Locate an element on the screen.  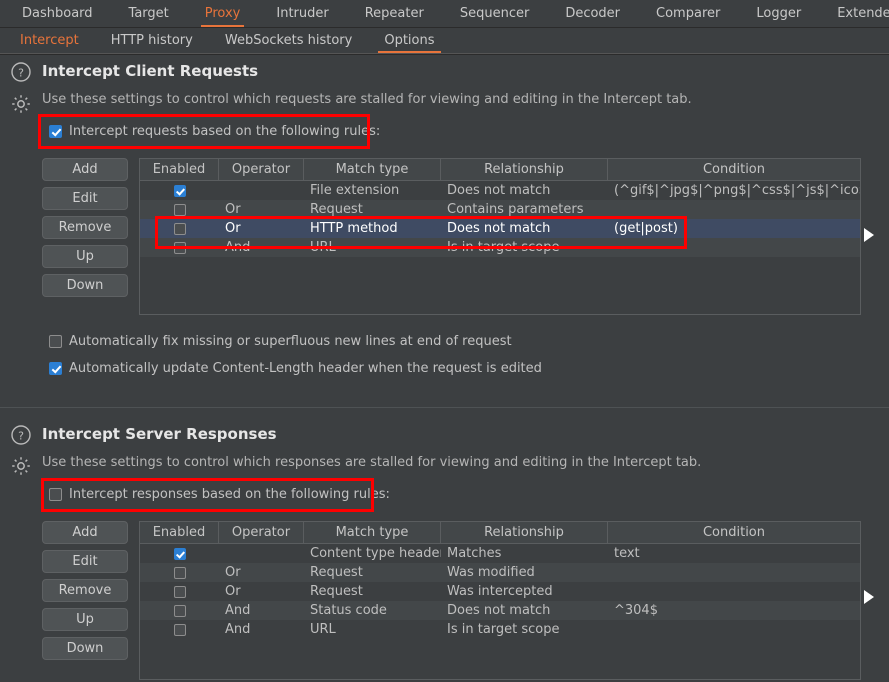
subtab-label: Intercept is located at coordinates (49, 40).